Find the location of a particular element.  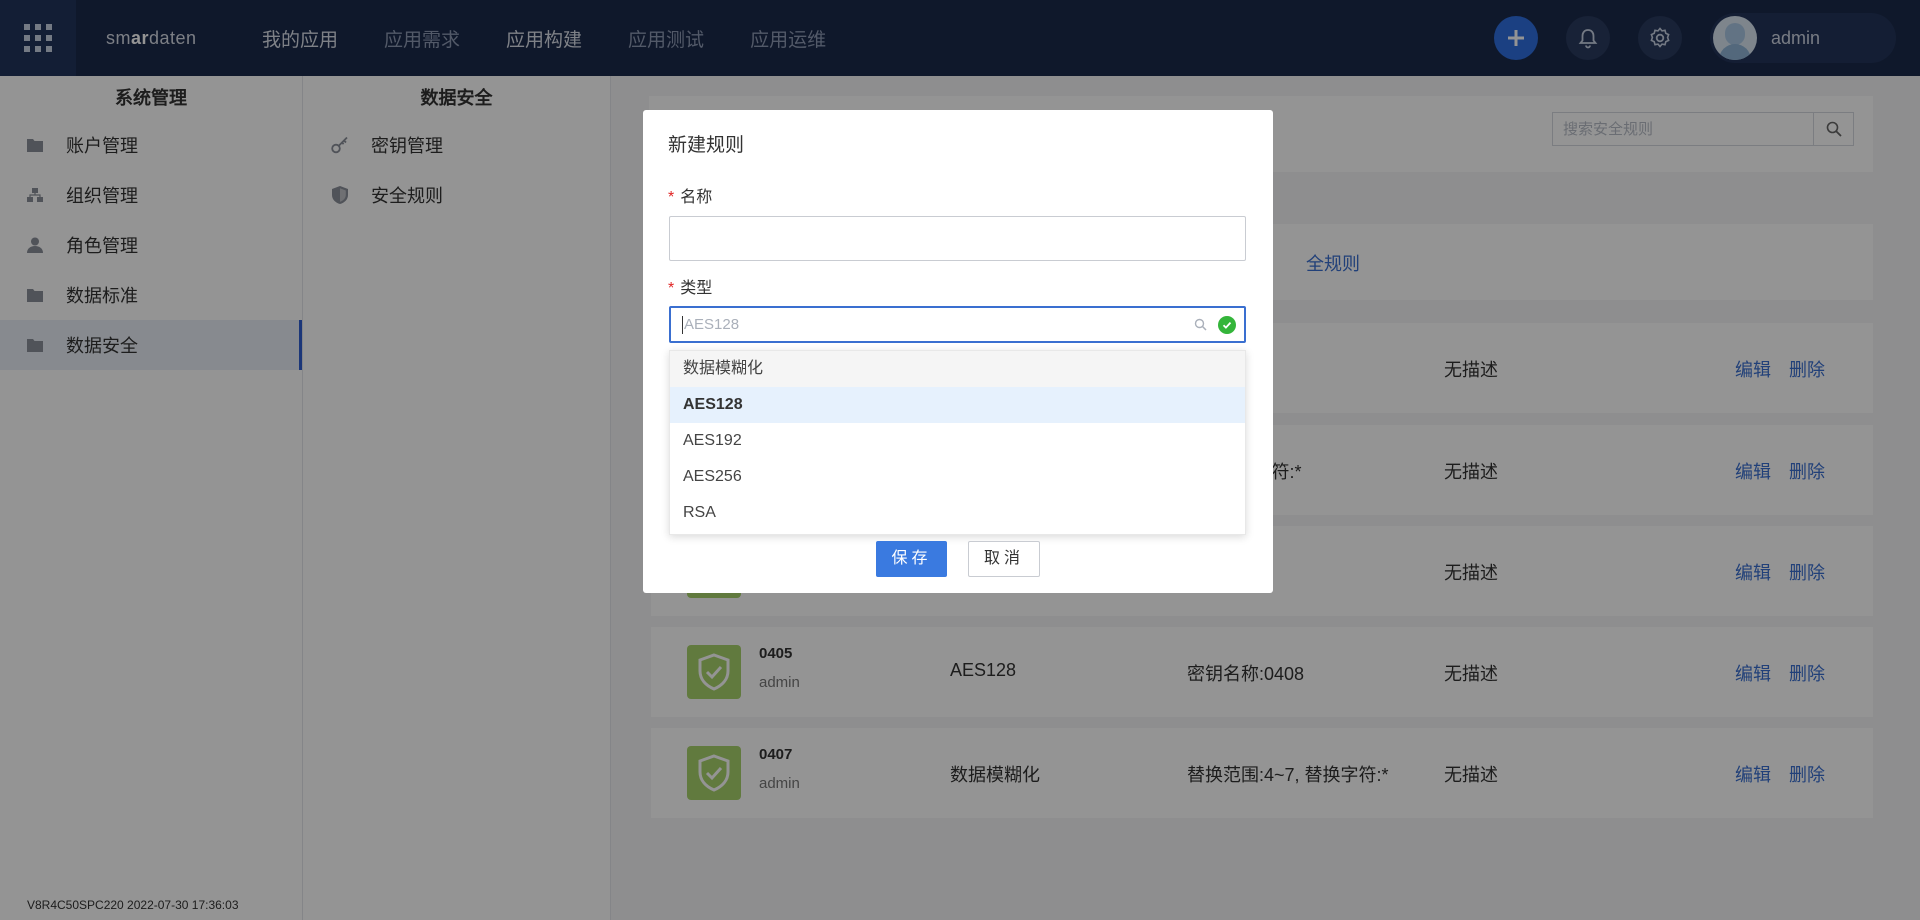

option-aes128: AES128 is located at coordinates (957, 405).